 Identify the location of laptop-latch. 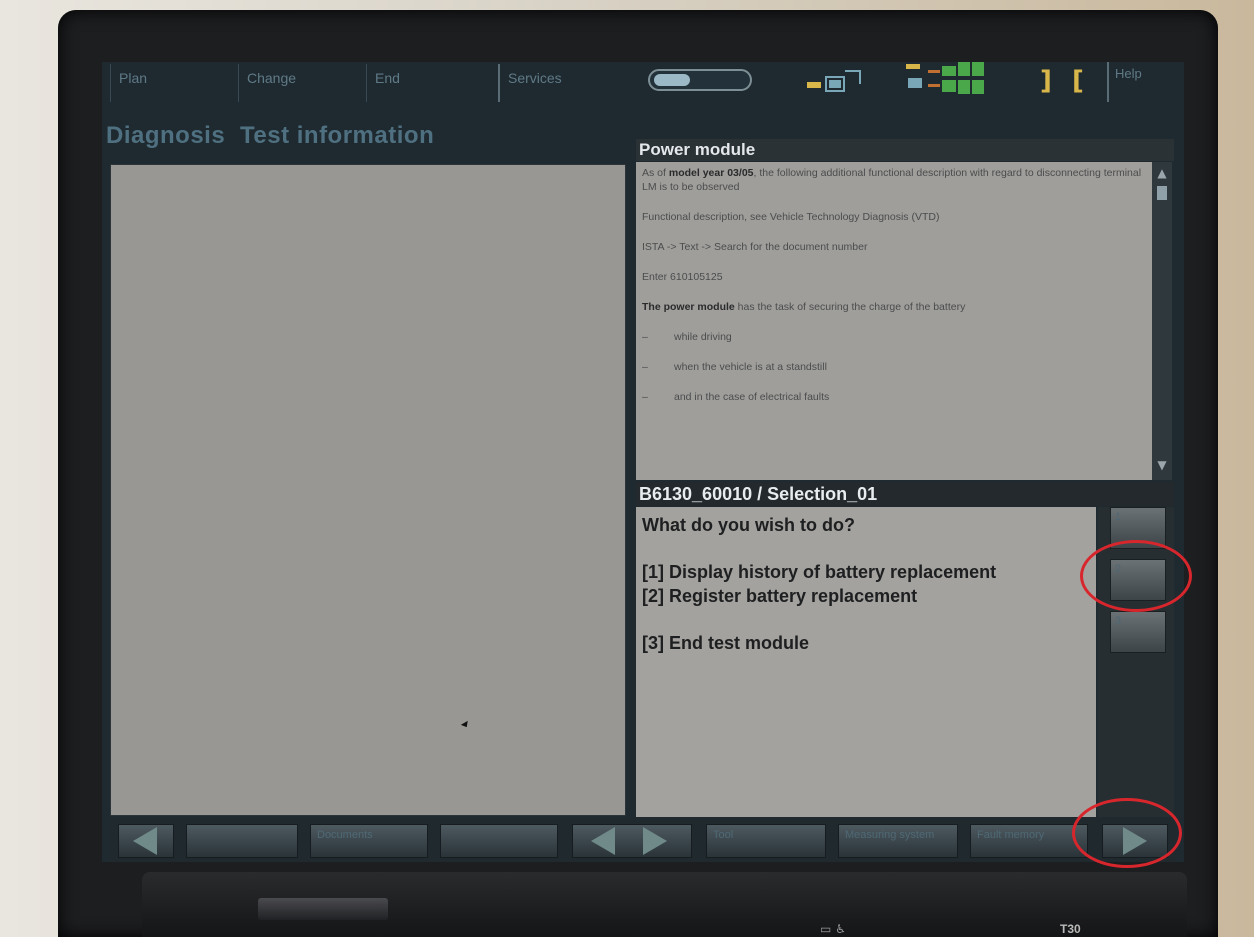
(323, 909).